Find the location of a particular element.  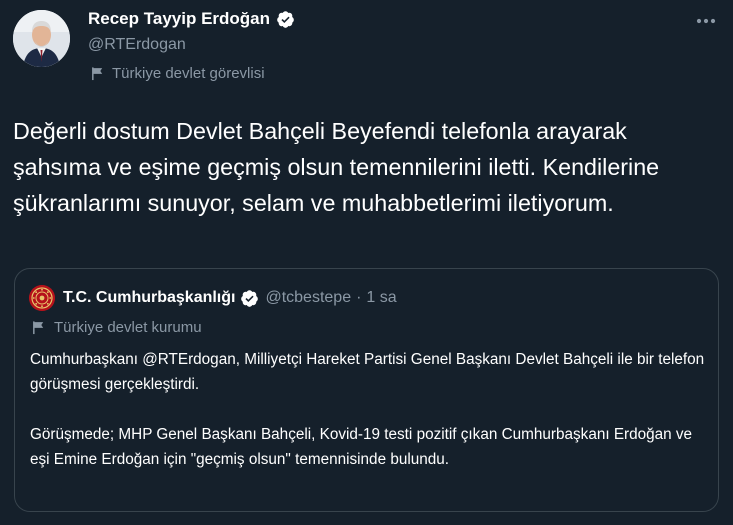

quoted-author-name: T.C. Cumhurbaşkanlığı is located at coordinates (149, 298).